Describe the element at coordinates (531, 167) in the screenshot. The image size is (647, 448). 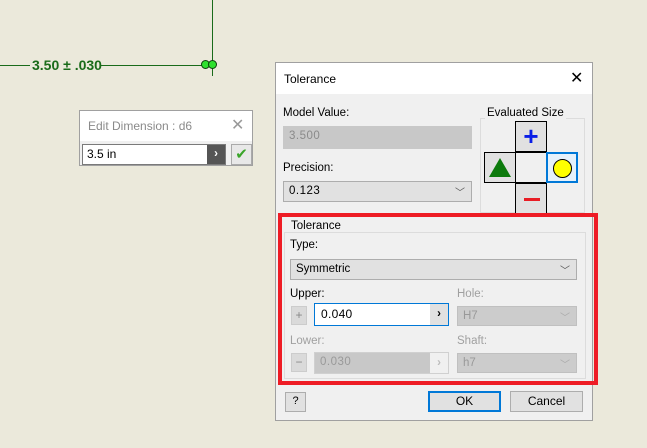
I see `nominal-size-center` at that location.